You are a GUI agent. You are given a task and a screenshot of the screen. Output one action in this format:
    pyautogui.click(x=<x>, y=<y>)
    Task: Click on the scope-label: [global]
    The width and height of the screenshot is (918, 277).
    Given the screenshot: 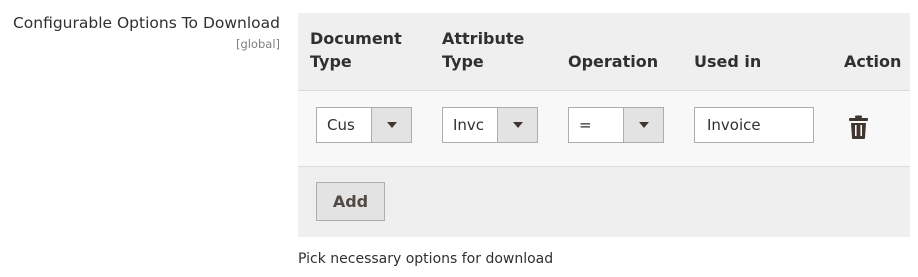 What is the action you would take?
    pyautogui.click(x=257, y=44)
    